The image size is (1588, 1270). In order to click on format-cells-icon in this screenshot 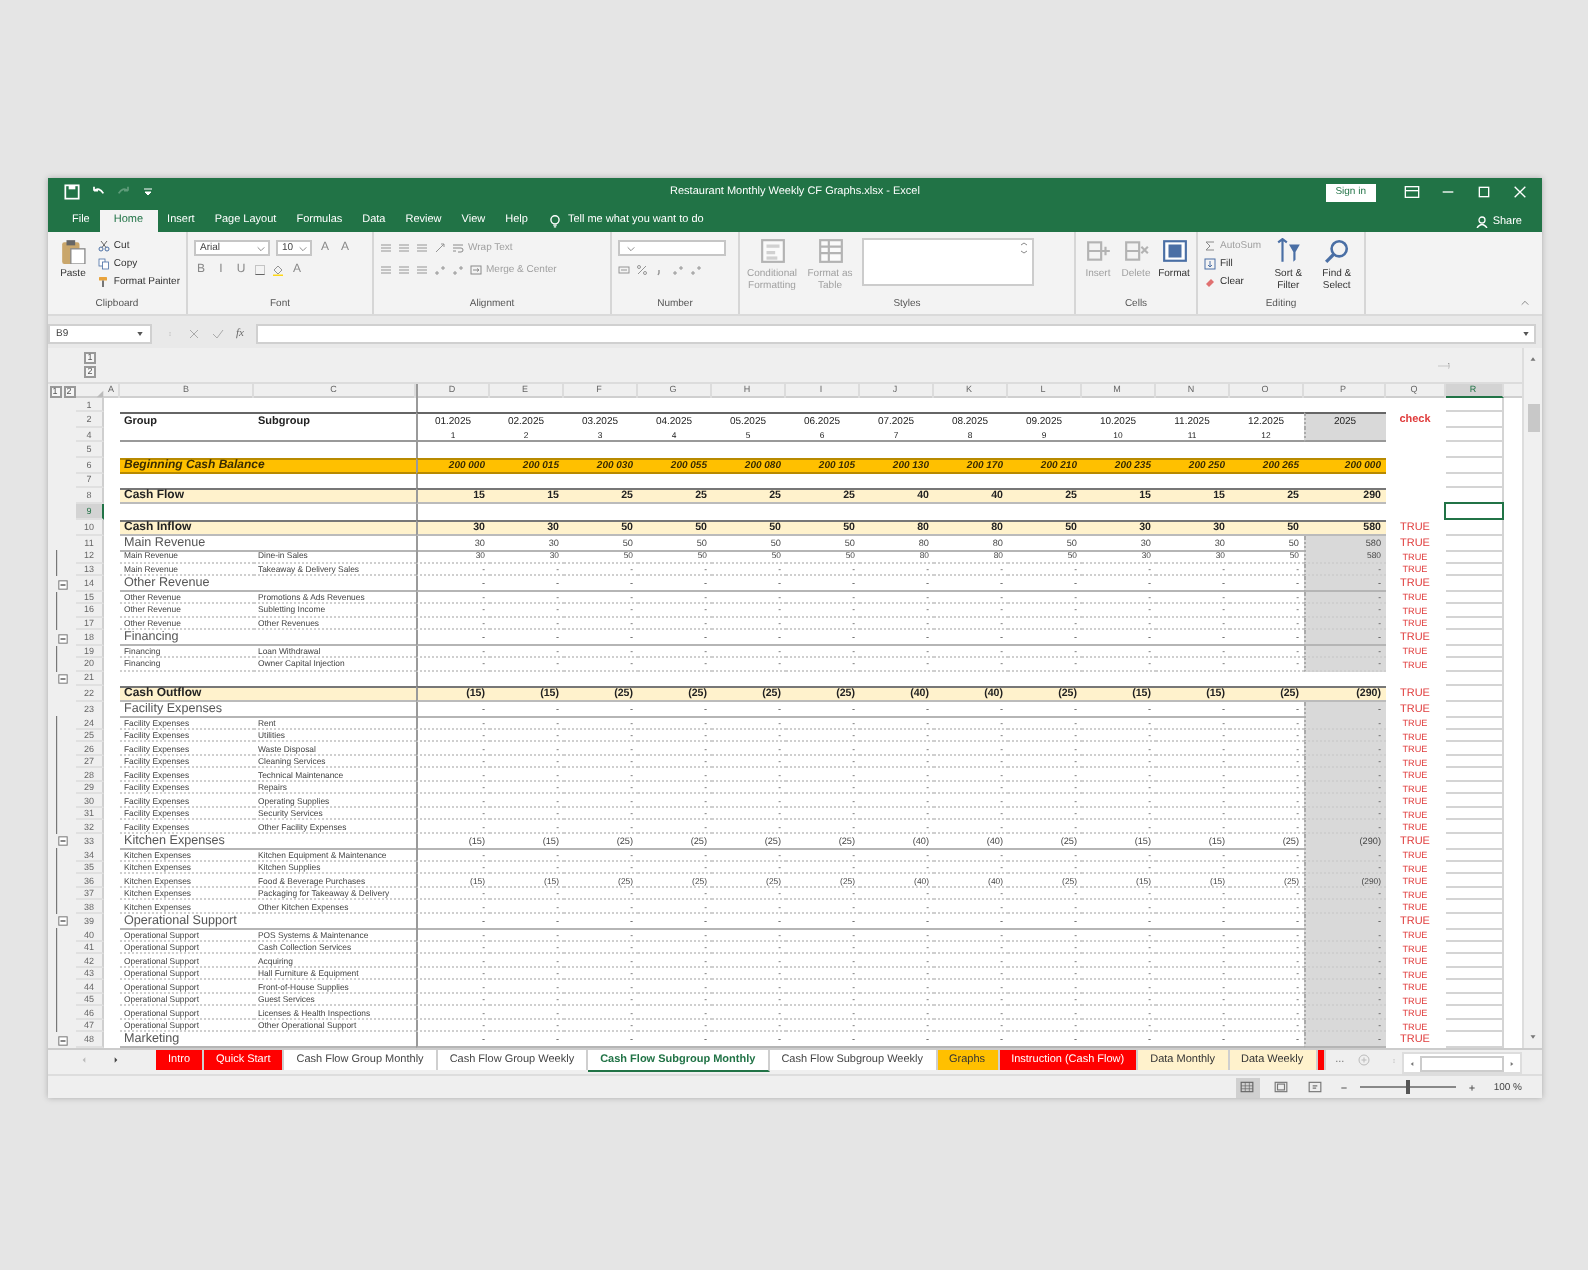, I will do `click(1174, 251)`.